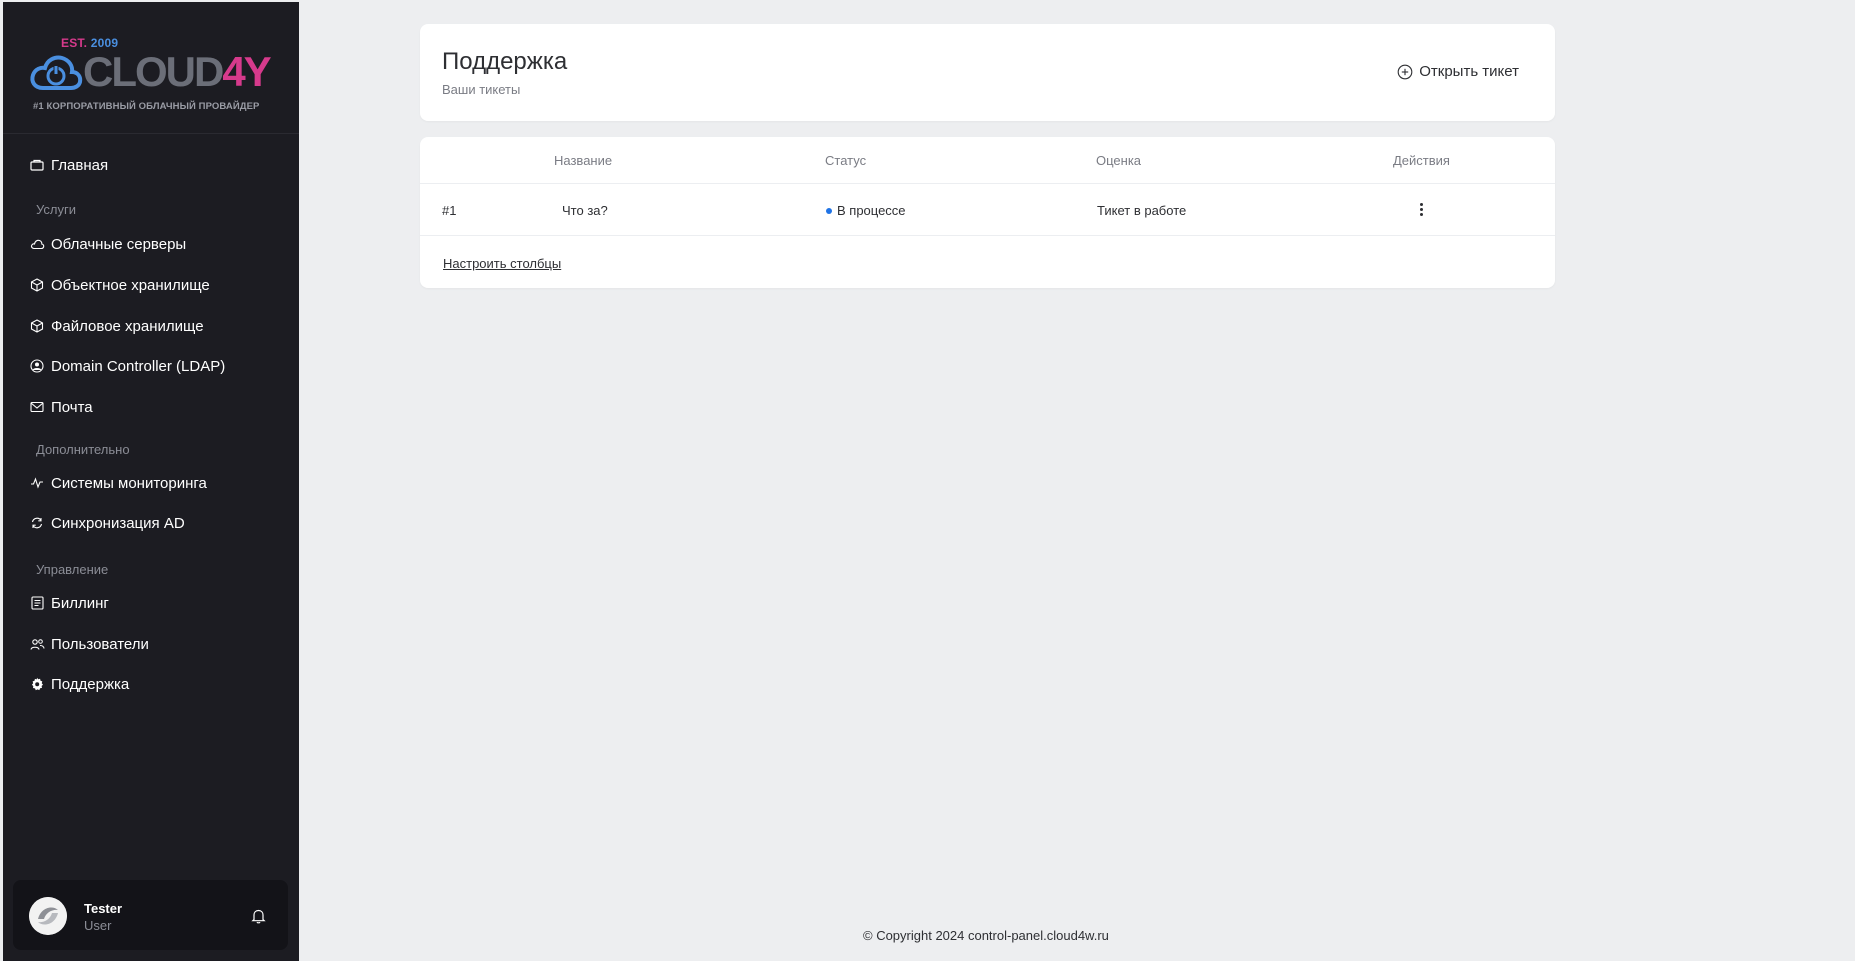 Image resolution: width=1855 pixels, height=961 pixels. I want to click on sidebar-item-monitoring: Системы мониторинга, so click(118, 483).